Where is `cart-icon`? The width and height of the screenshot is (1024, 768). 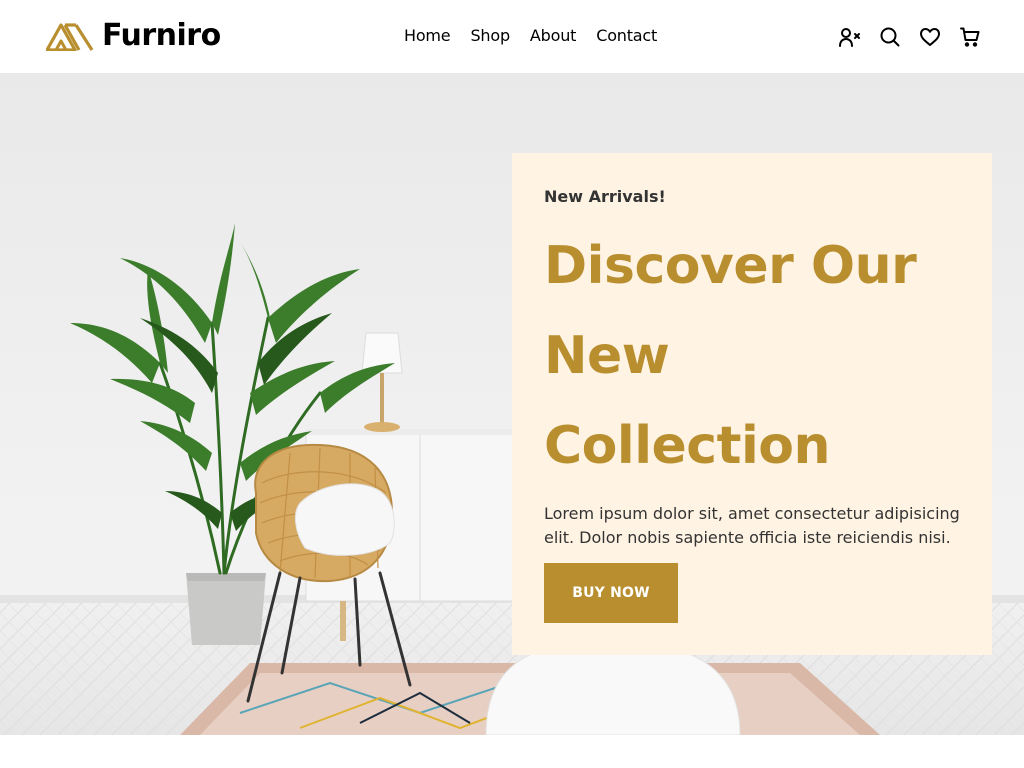
cart-icon is located at coordinates (970, 37).